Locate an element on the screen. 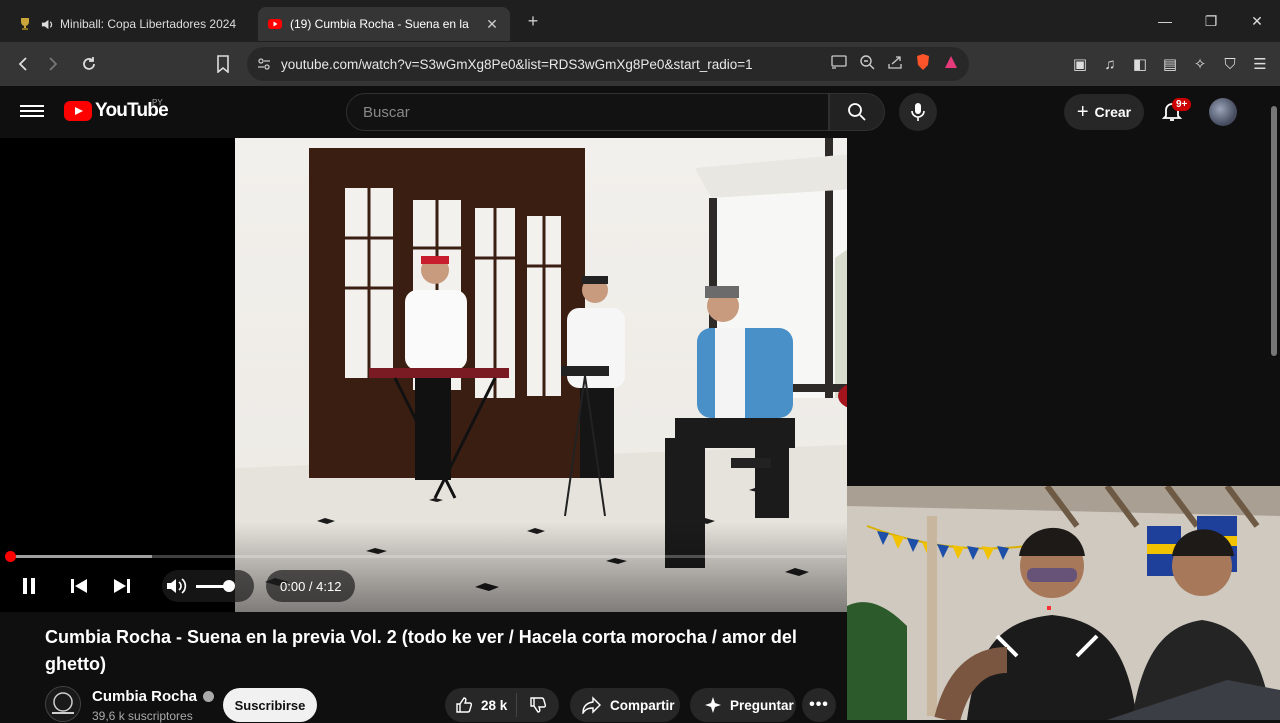  share-icon is located at coordinates (591, 705).